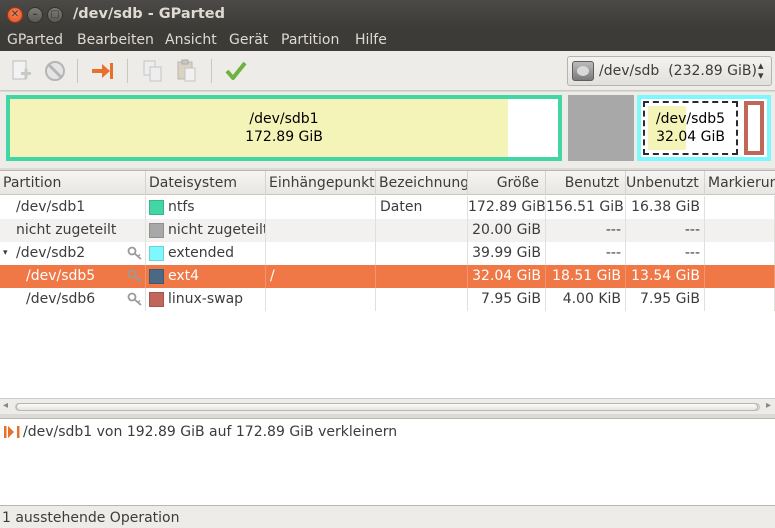 This screenshot has height=528, width=775. I want to click on minimize-window-button: –, so click(35, 15).